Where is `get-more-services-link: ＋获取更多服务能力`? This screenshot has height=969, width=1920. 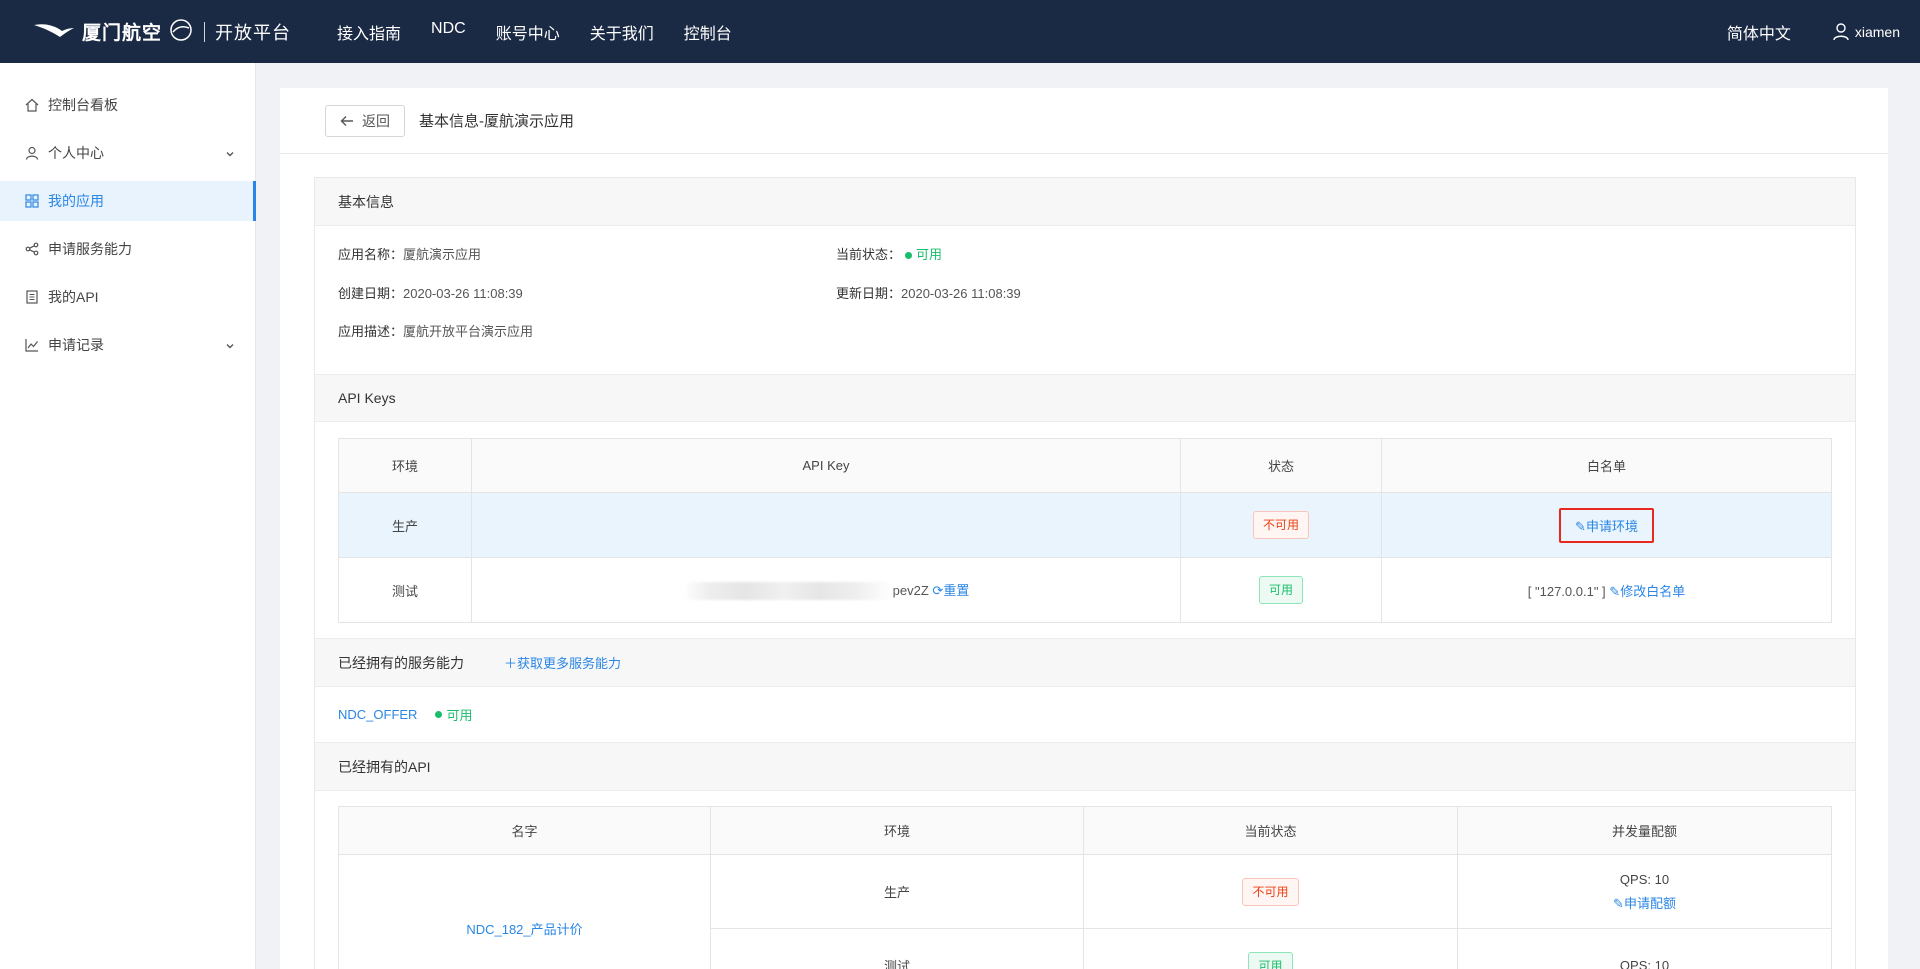 get-more-services-link: ＋获取更多服务能力 is located at coordinates (562, 662).